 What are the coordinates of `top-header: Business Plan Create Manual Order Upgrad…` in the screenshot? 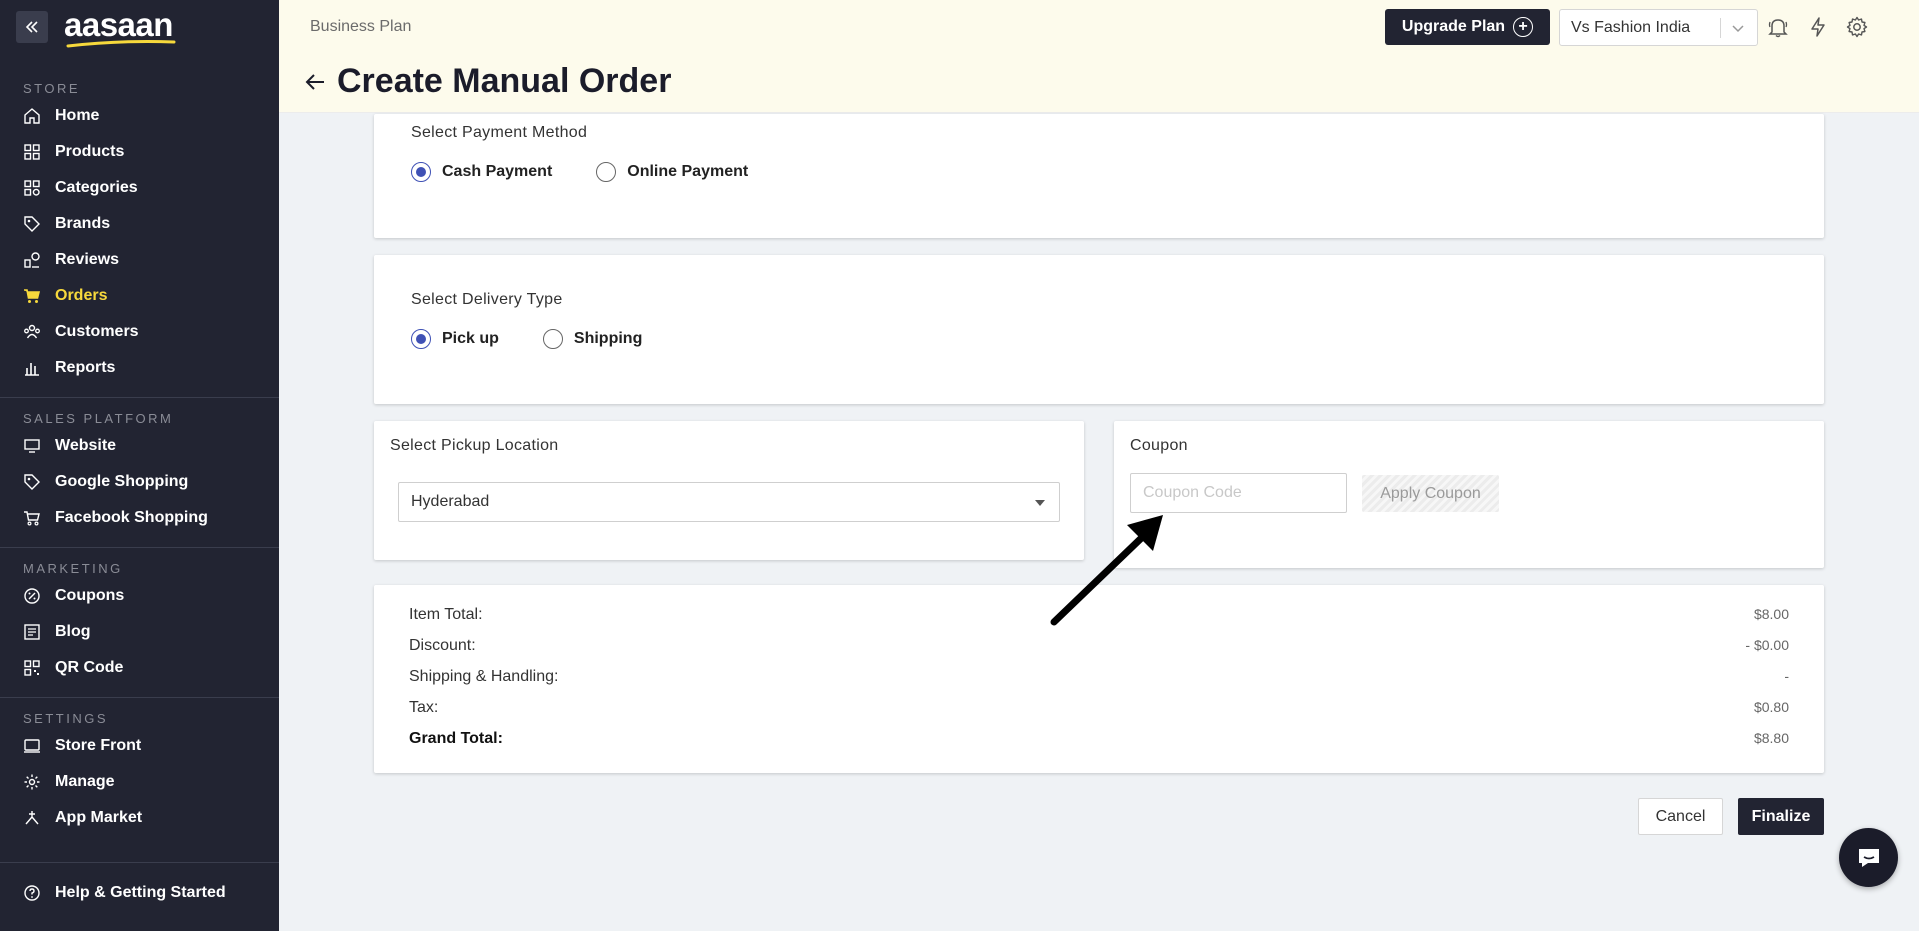 It's located at (1099, 56).